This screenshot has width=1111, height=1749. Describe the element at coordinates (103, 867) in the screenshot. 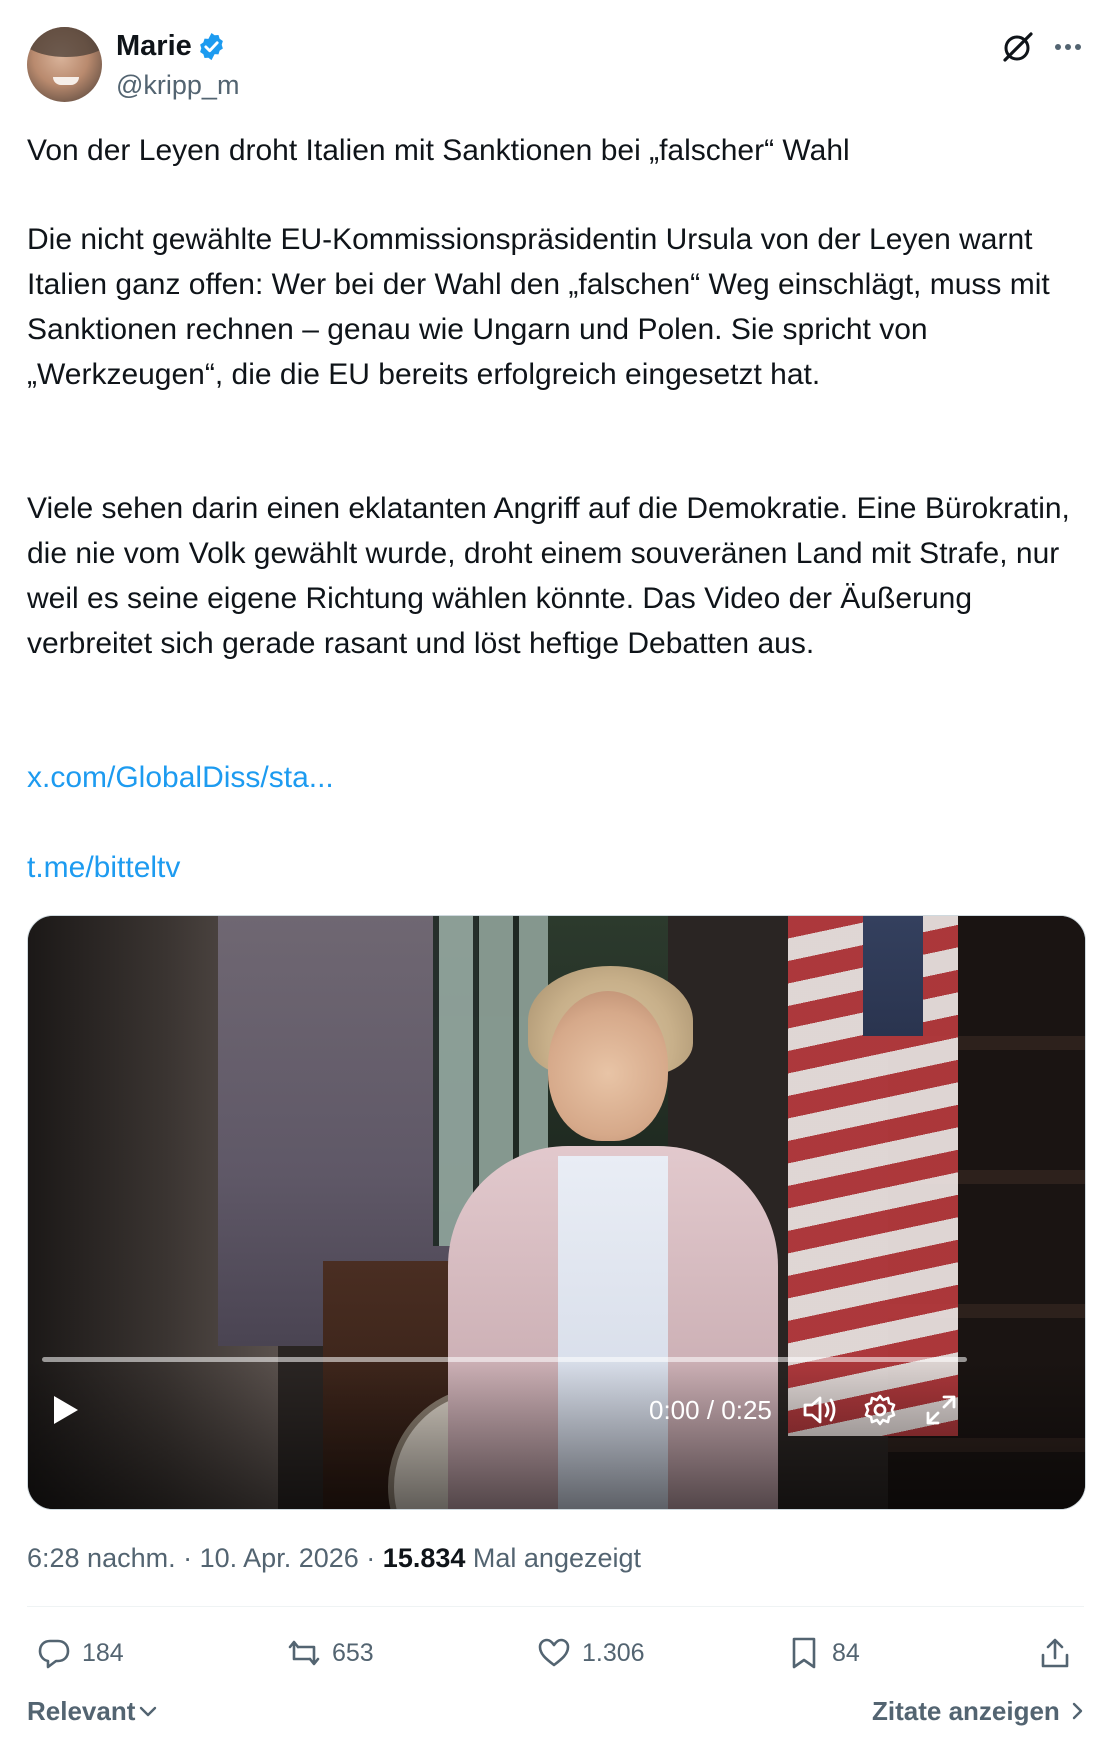

I see `tweet-link: t.me/bitteltv` at that location.